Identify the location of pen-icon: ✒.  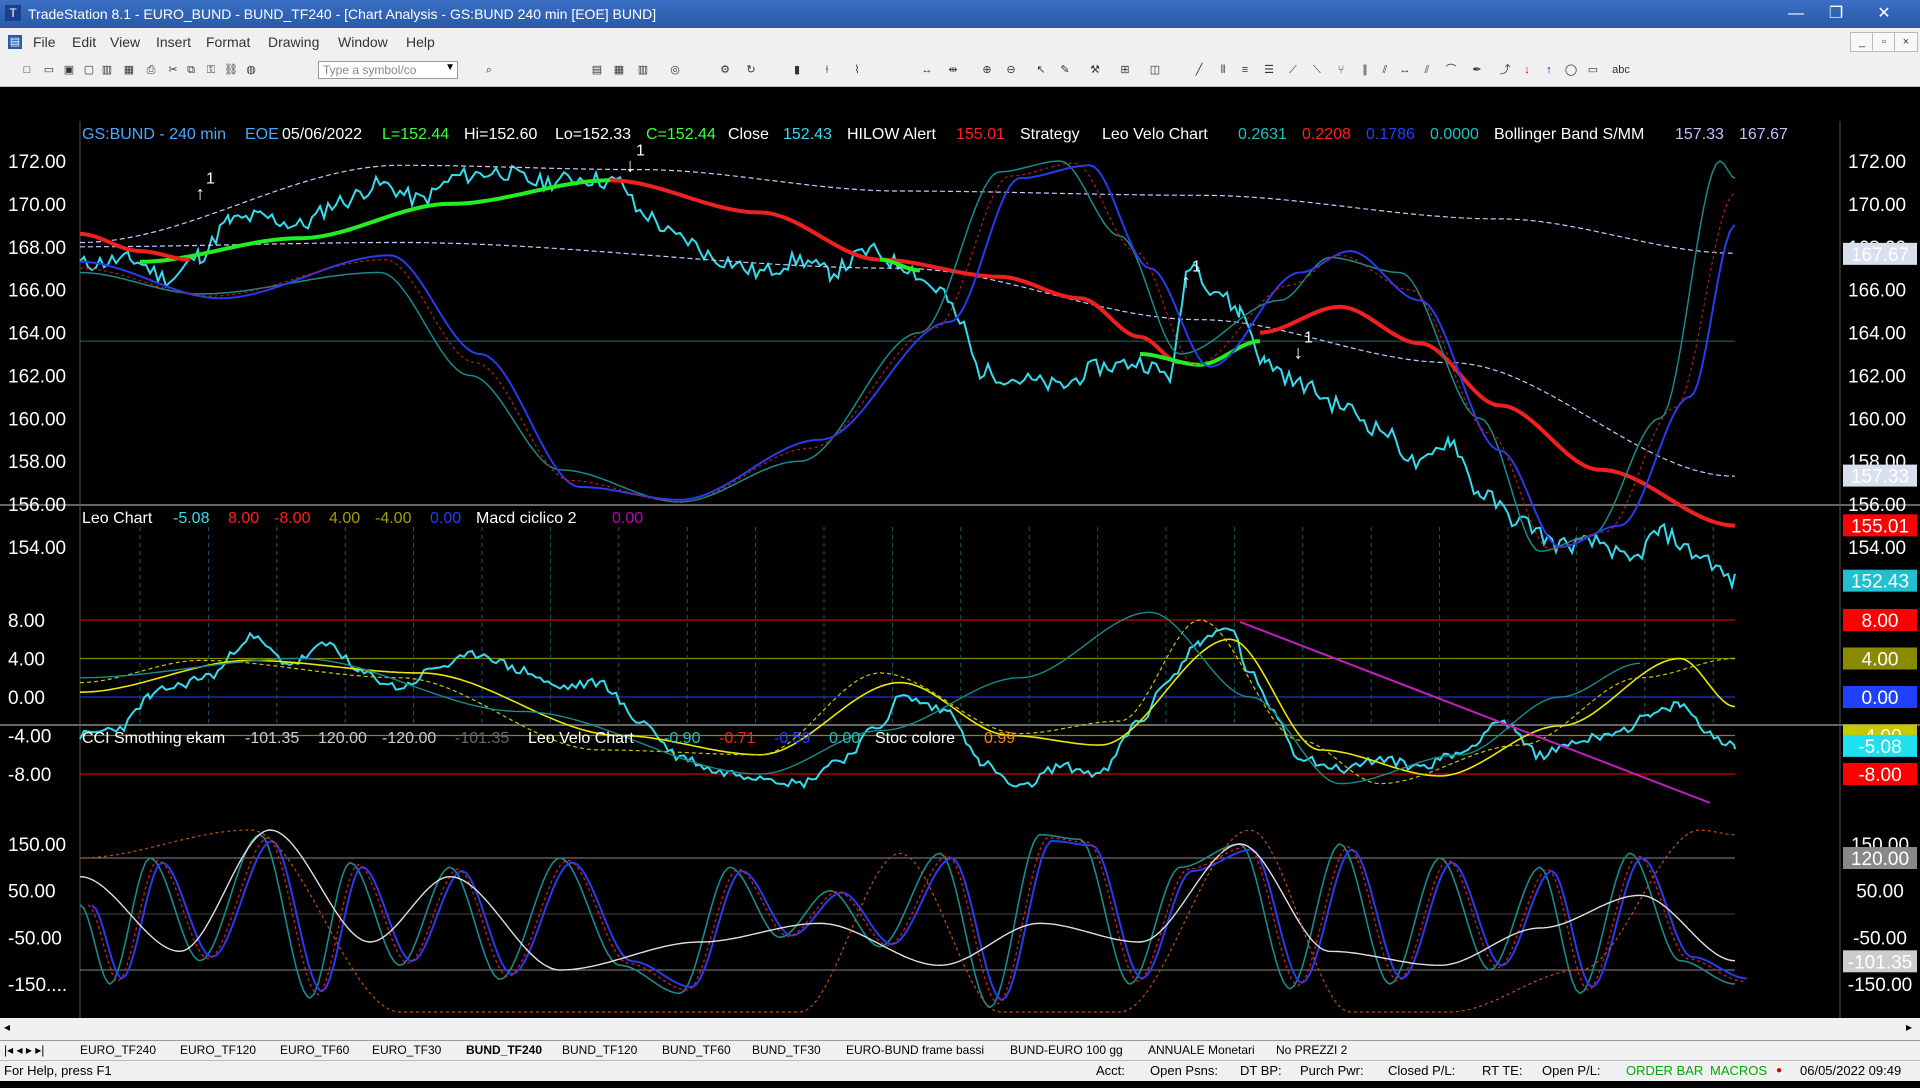
(1477, 70).